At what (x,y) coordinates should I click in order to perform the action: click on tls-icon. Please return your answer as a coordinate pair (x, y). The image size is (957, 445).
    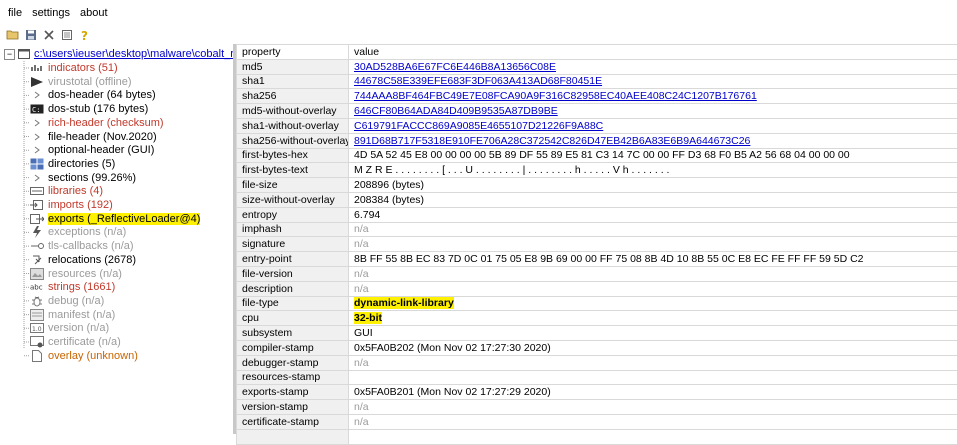
    Looking at the image, I should click on (37, 246).